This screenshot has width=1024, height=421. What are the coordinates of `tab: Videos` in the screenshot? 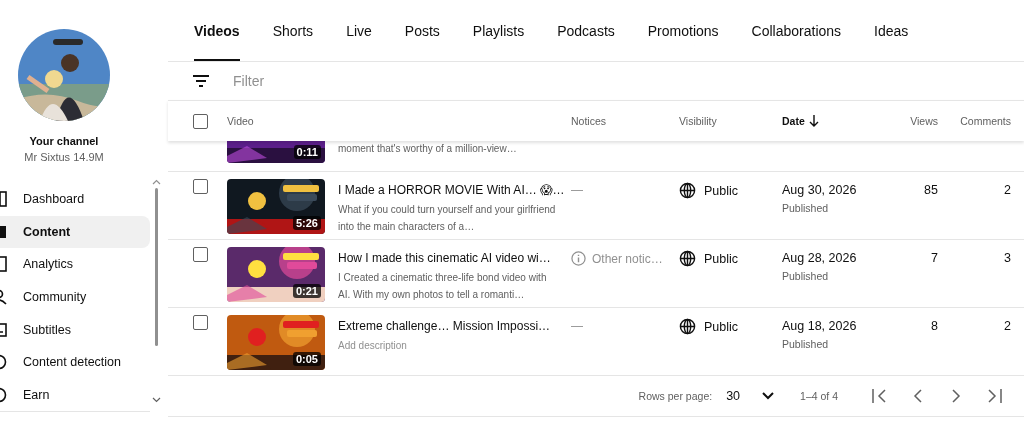 It's located at (217, 30).